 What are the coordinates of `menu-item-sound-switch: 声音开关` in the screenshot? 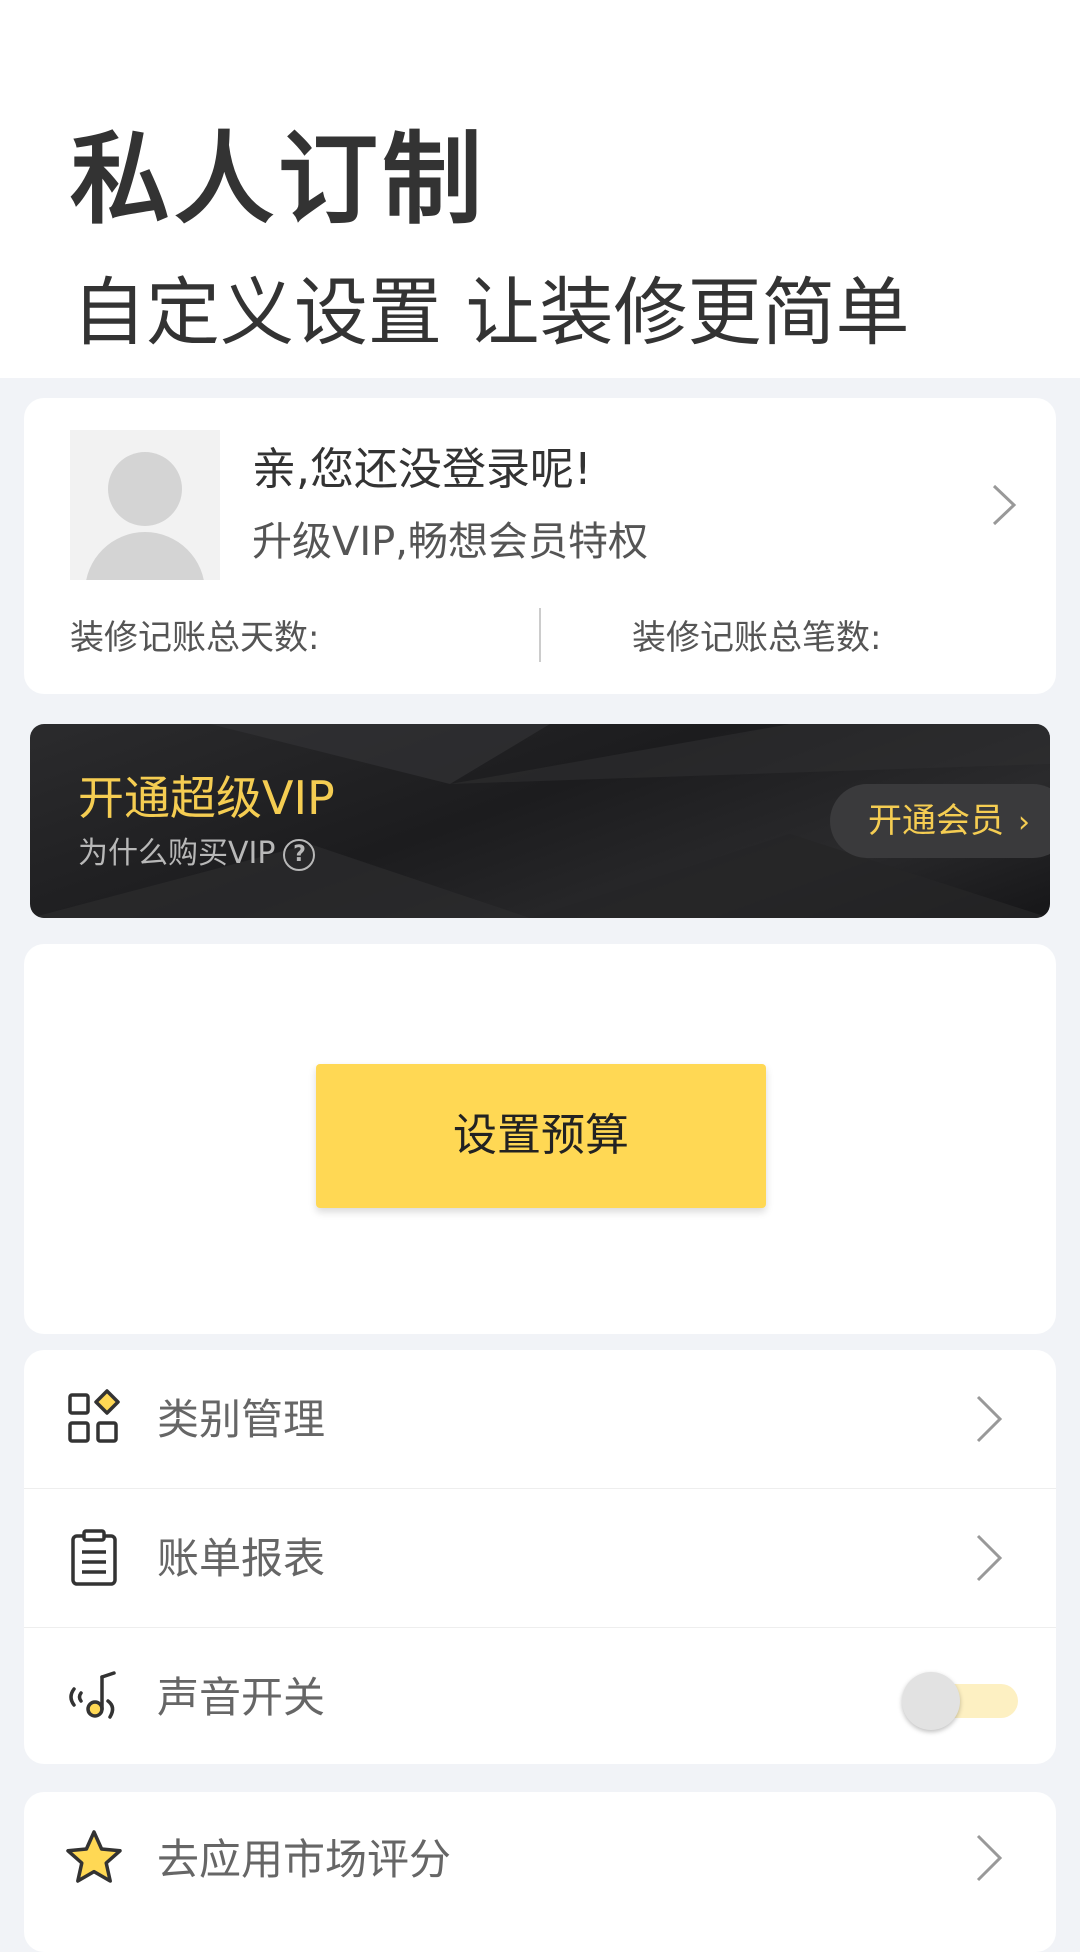 It's located at (540, 1697).